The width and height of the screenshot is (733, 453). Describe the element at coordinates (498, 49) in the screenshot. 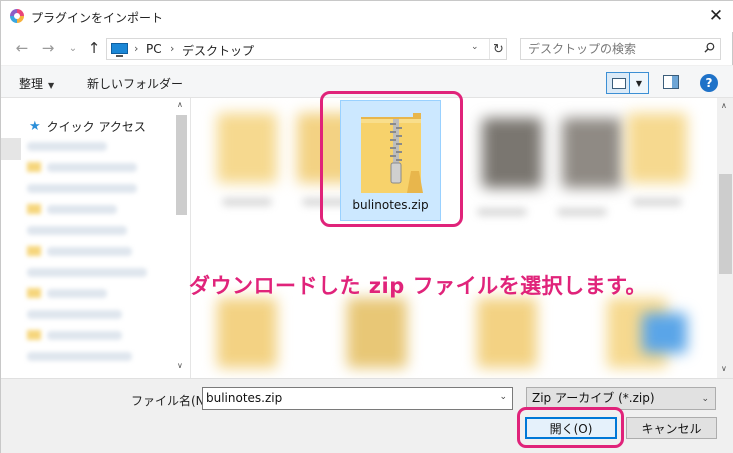

I see `refresh-icon: ↻` at that location.